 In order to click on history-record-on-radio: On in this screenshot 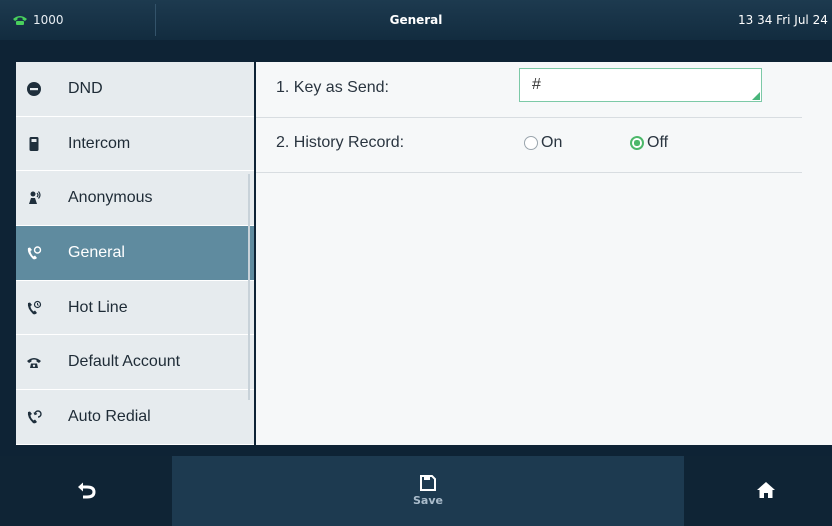, I will do `click(543, 143)`.